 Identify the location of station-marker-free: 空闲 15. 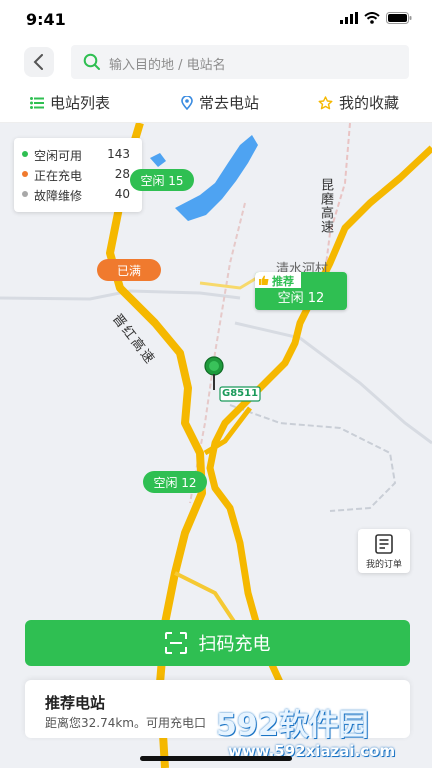
(162, 180).